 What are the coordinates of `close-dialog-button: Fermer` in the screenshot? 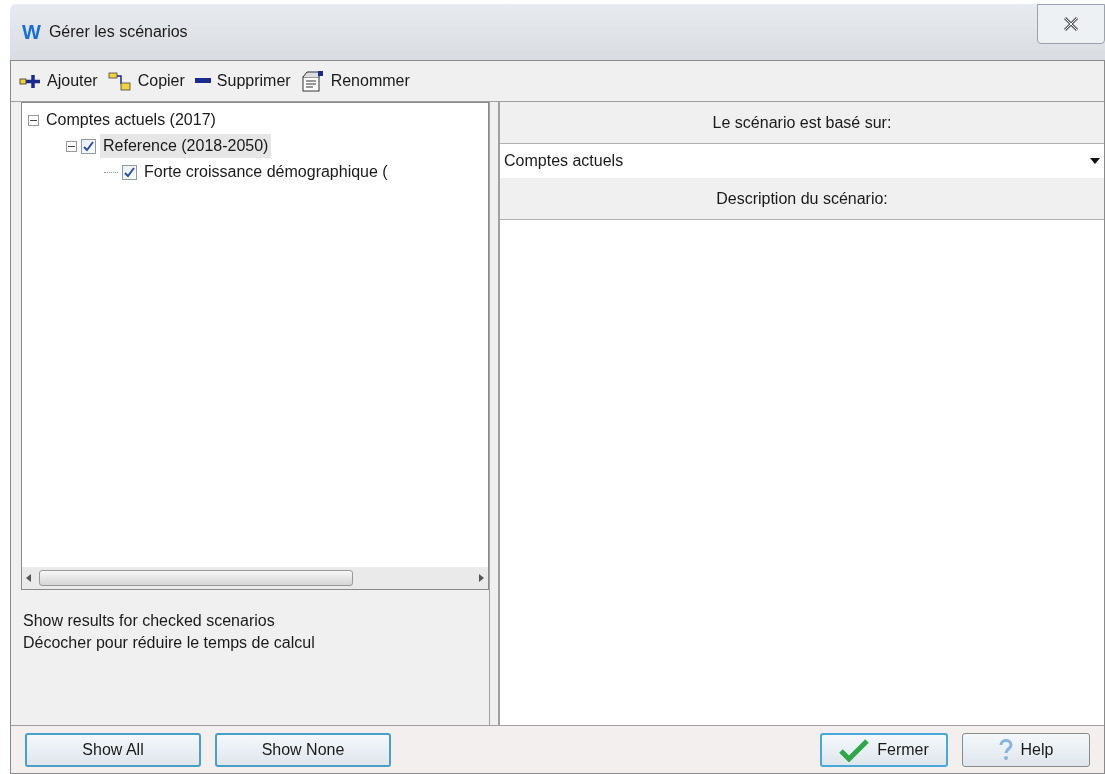 It's located at (884, 749).